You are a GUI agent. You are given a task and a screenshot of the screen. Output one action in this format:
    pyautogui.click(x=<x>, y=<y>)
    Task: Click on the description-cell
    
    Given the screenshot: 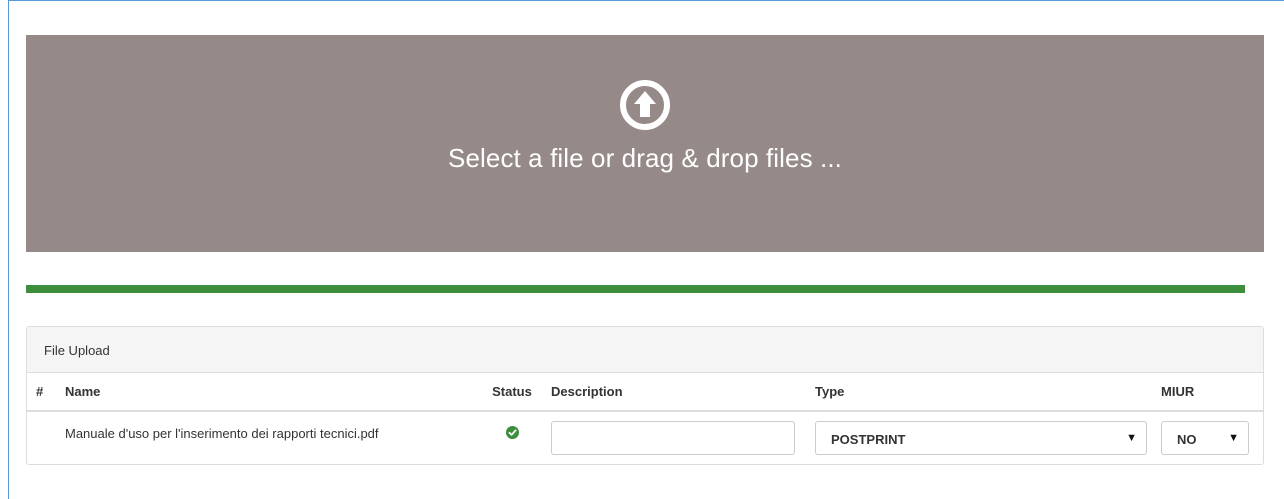 What is the action you would take?
    pyautogui.click(x=677, y=437)
    